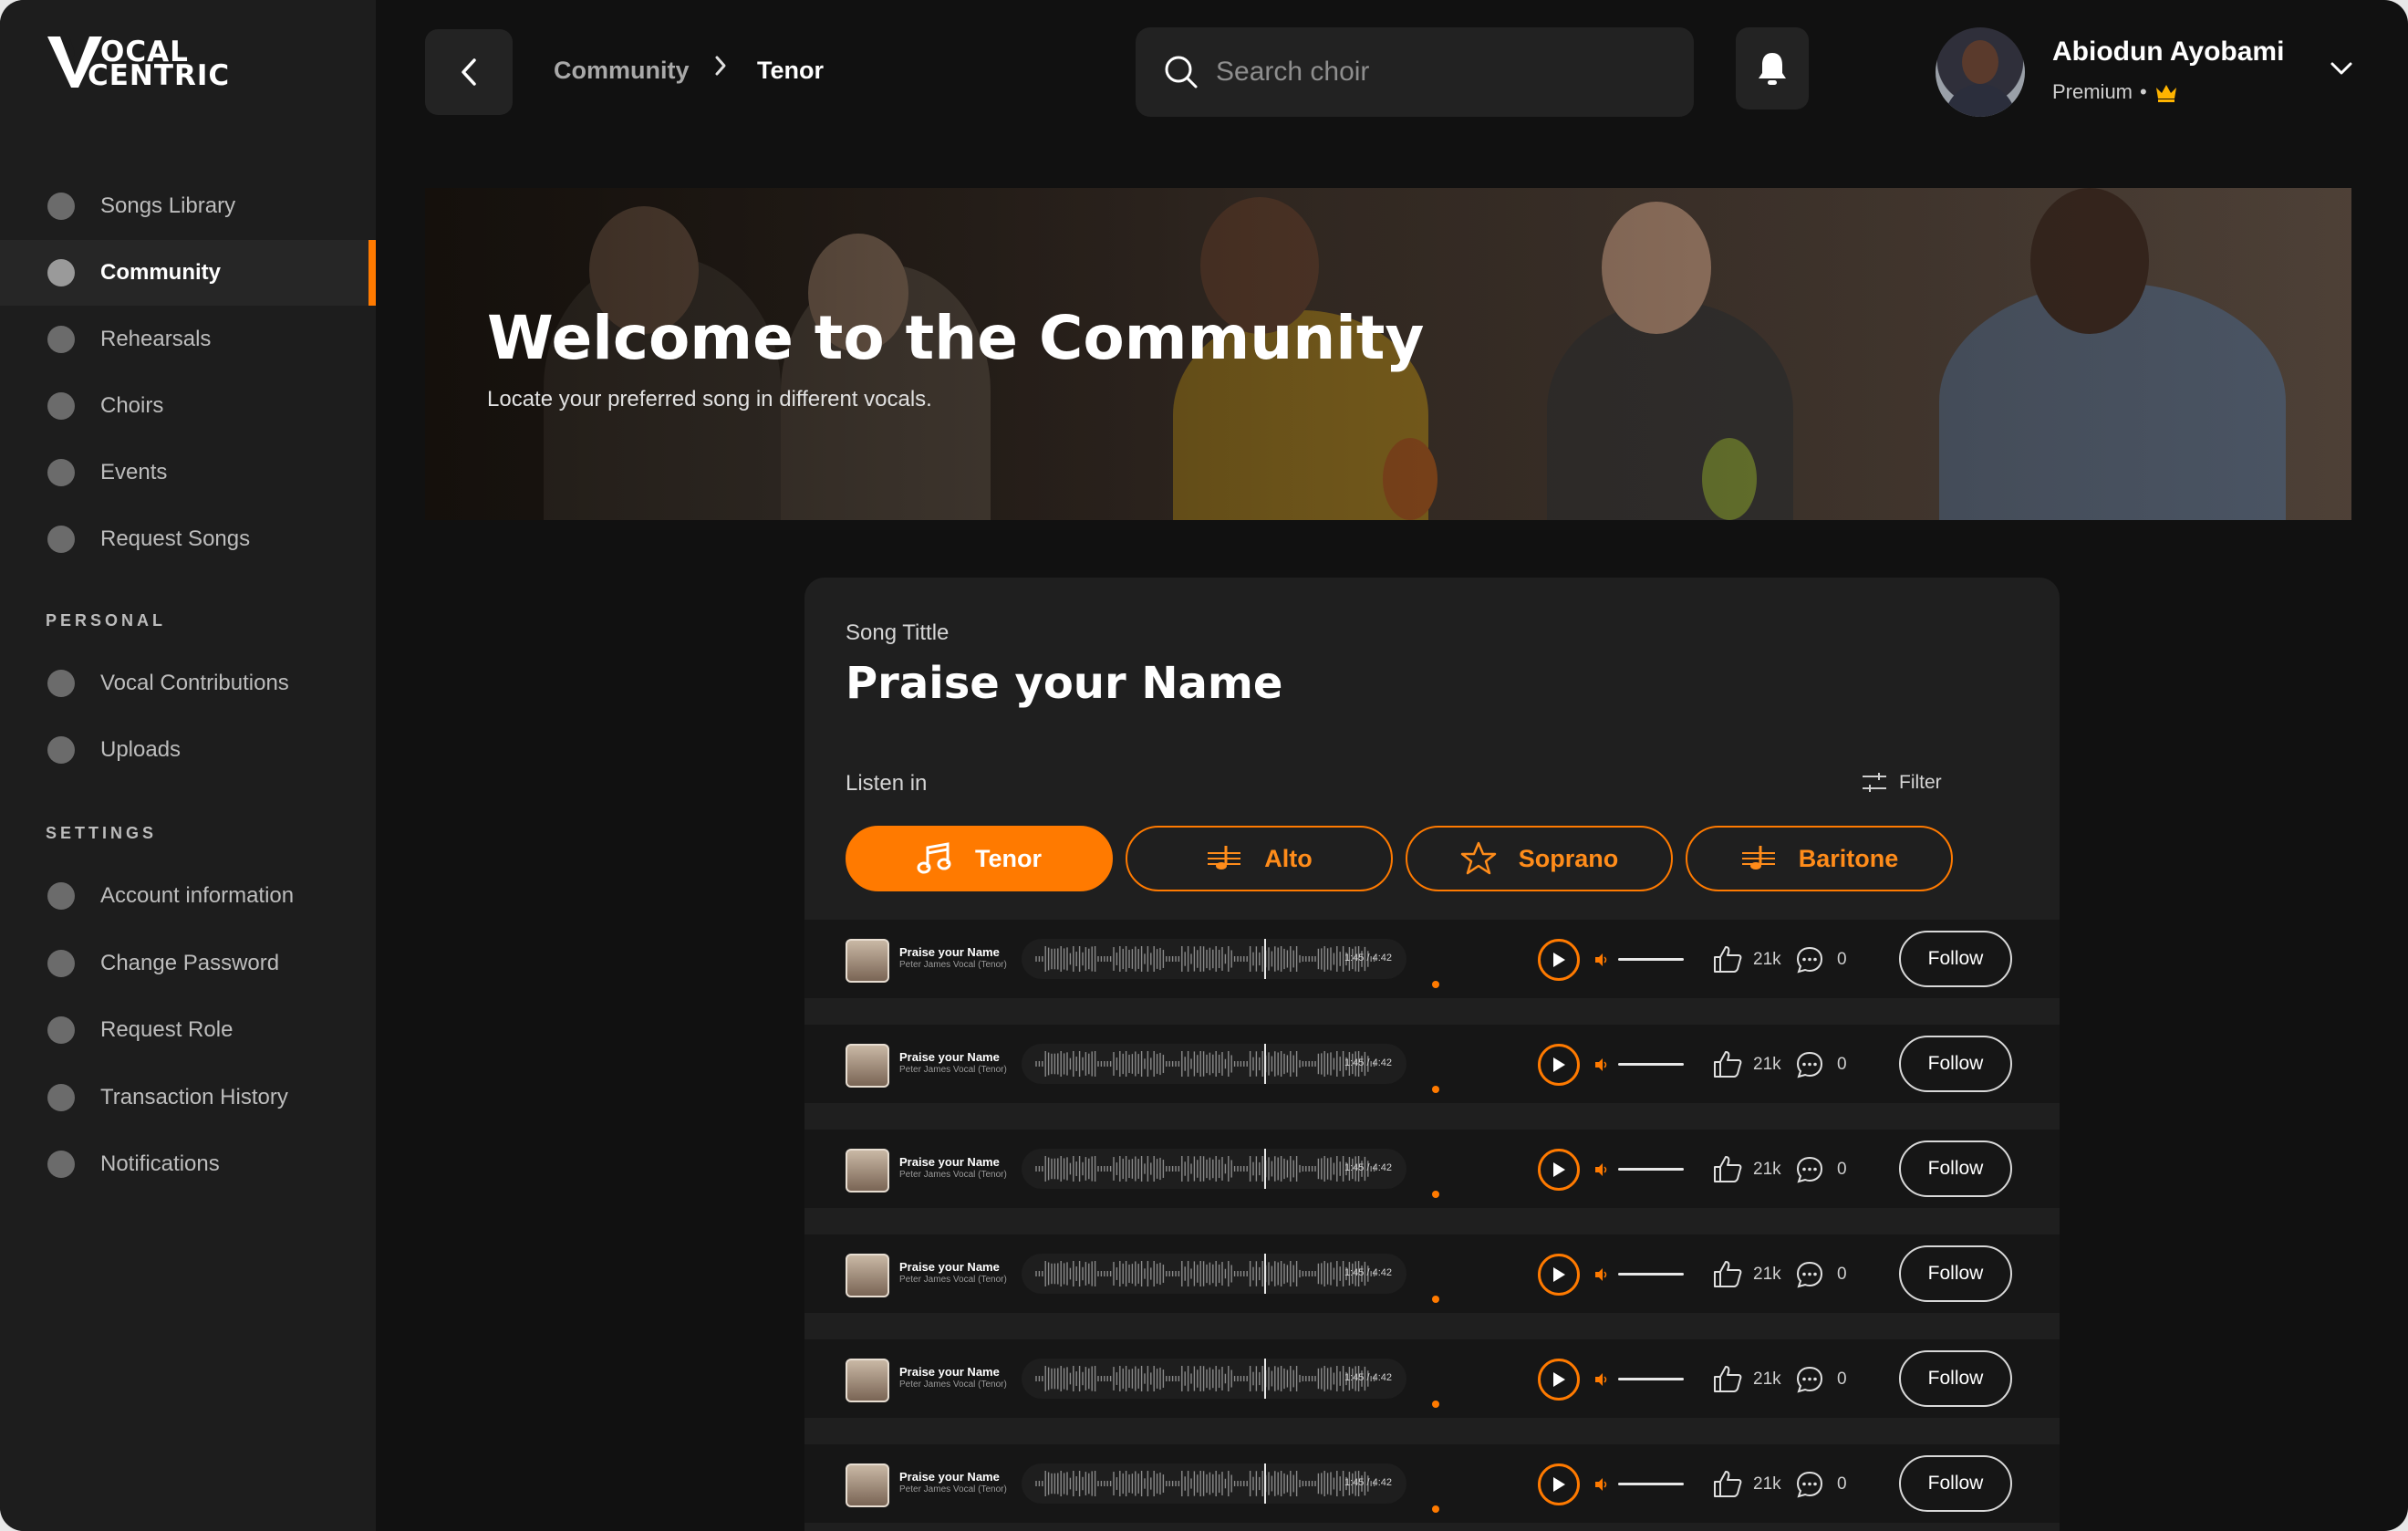  What do you see at coordinates (1980, 72) in the screenshot?
I see `avatar` at bounding box center [1980, 72].